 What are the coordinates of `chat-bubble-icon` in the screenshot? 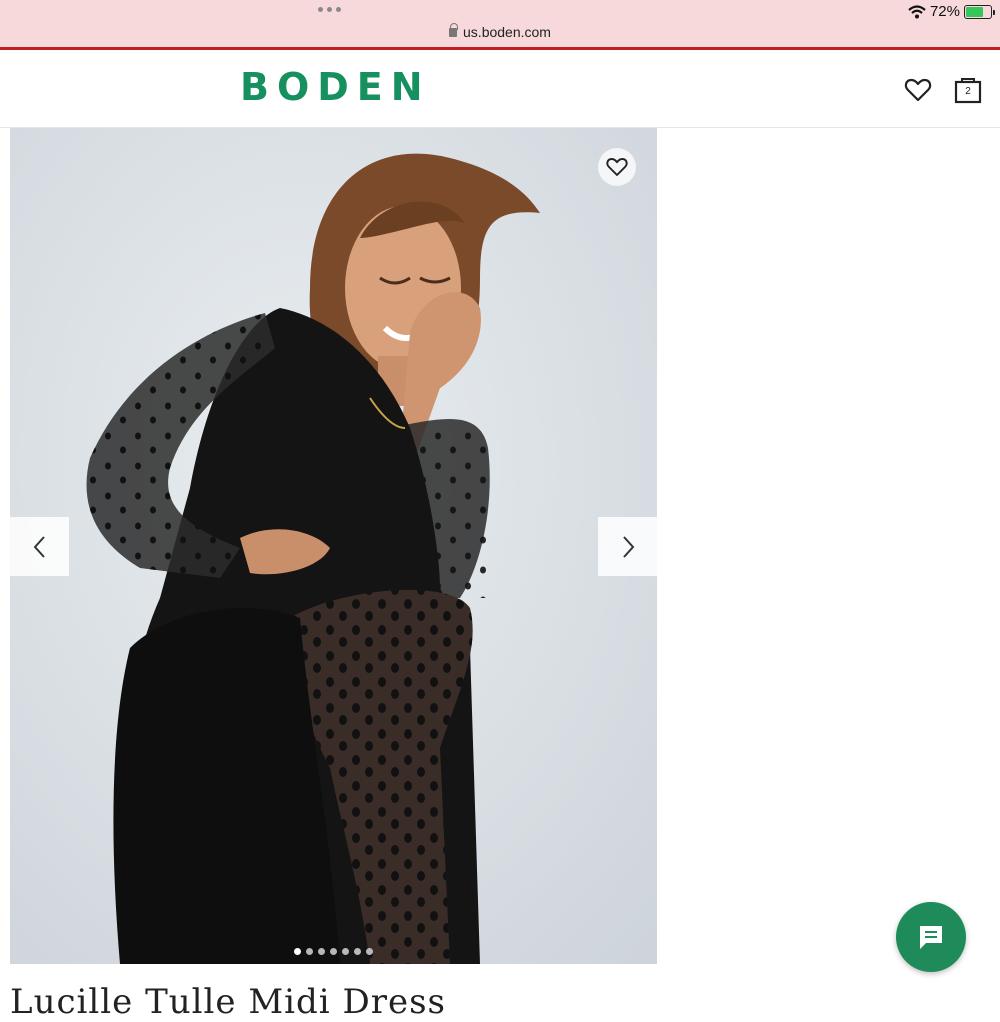 It's located at (931, 937).